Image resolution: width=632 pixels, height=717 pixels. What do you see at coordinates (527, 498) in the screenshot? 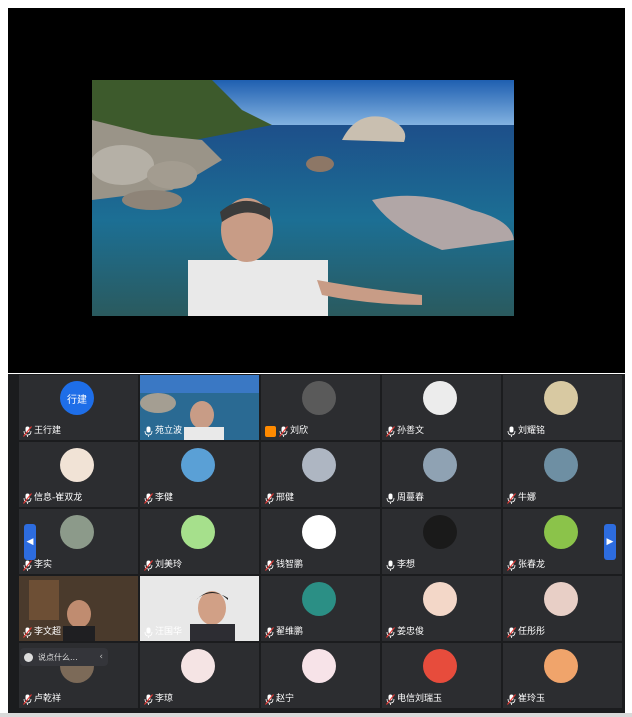
I see `participant-name-text: 牛娜` at bounding box center [527, 498].